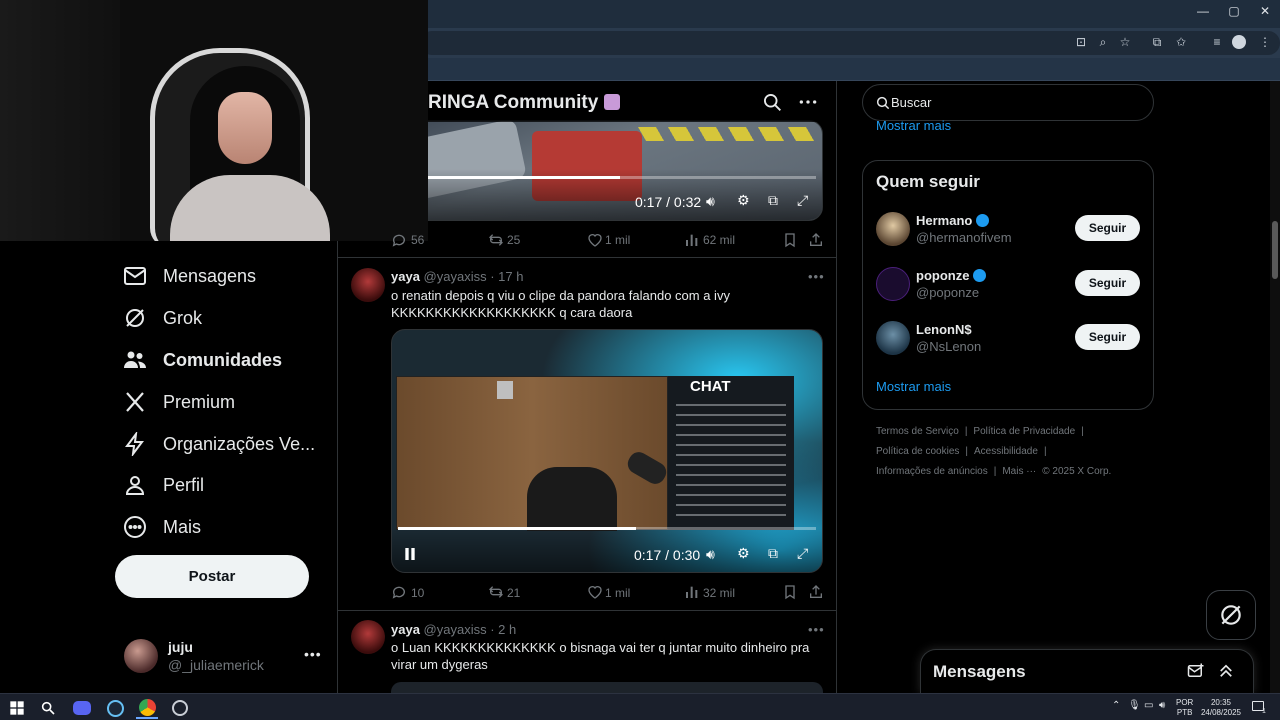  What do you see at coordinates (1024, 431) in the screenshot?
I see `footer-link: Política de Privacidade` at bounding box center [1024, 431].